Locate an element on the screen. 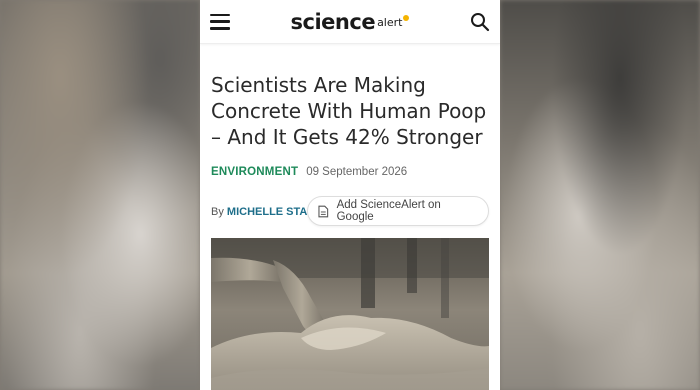  logo-alert-text: alert is located at coordinates (390, 22).